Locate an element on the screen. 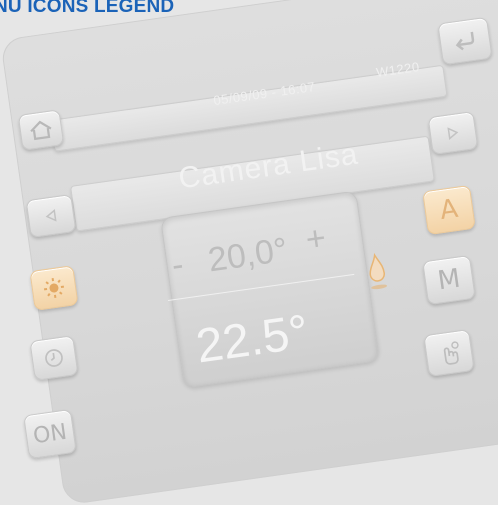  on-label: ON is located at coordinates (50, 433).